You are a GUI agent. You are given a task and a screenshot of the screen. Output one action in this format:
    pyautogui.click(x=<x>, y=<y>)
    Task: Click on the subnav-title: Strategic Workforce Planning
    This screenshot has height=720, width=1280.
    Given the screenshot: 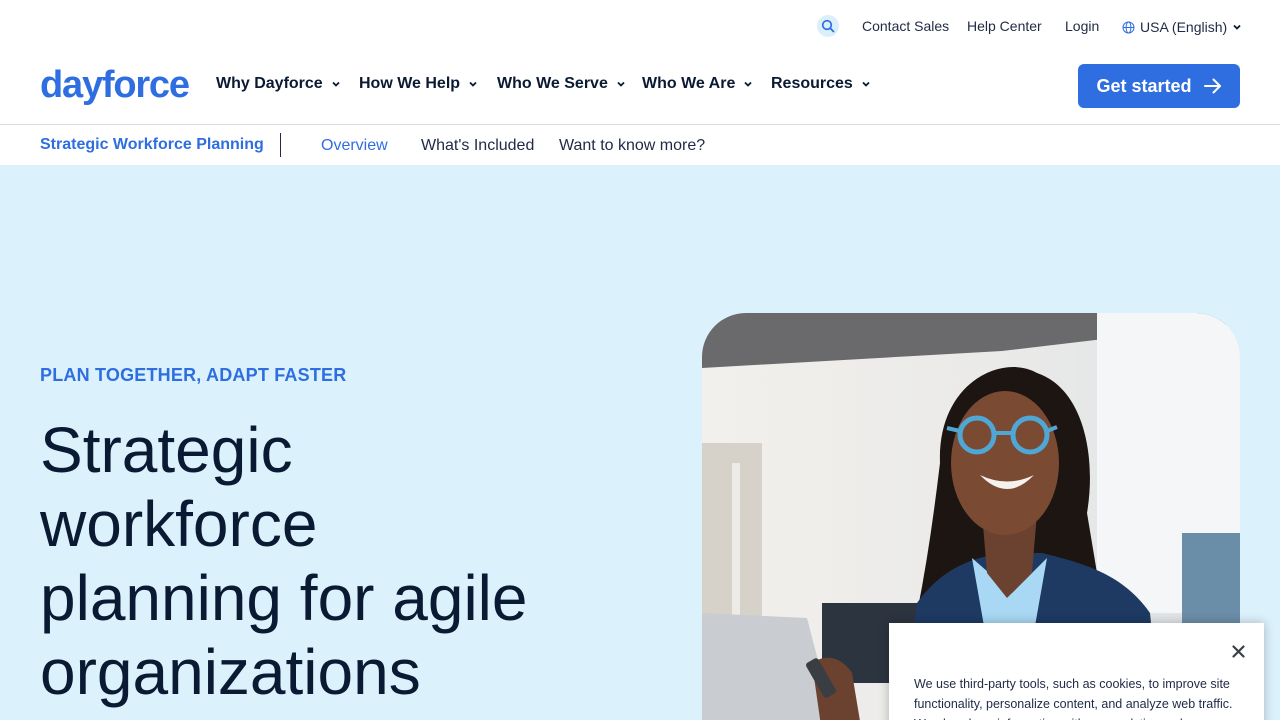 What is the action you would take?
    pyautogui.click(x=152, y=145)
    